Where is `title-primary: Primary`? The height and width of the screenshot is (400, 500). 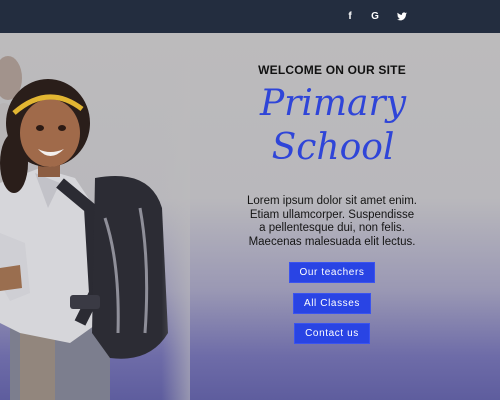
title-primary: Primary is located at coordinates (333, 103).